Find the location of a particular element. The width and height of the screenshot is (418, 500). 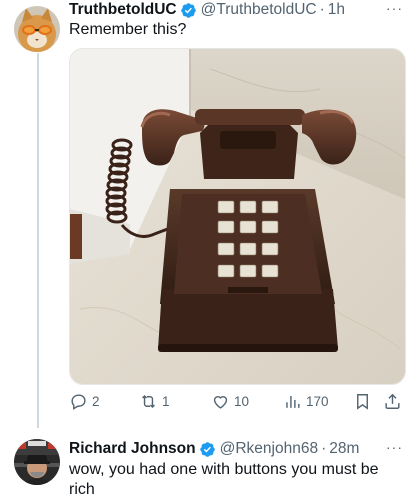

post-author-handle: @TruthbetoldUC is located at coordinates (259, 10).